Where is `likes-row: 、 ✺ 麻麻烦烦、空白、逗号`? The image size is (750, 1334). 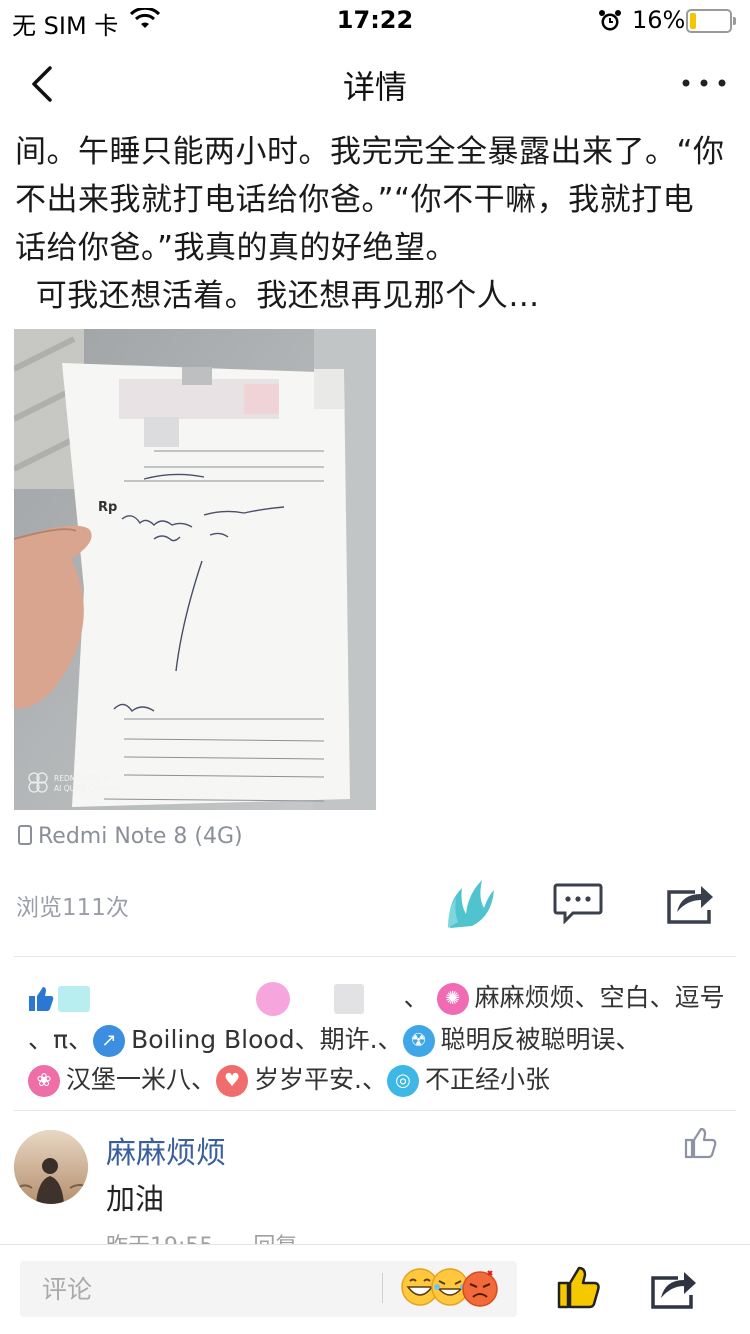 likes-row: 、 ✺ 麻麻烦烦、空白、逗号 is located at coordinates (376, 998).